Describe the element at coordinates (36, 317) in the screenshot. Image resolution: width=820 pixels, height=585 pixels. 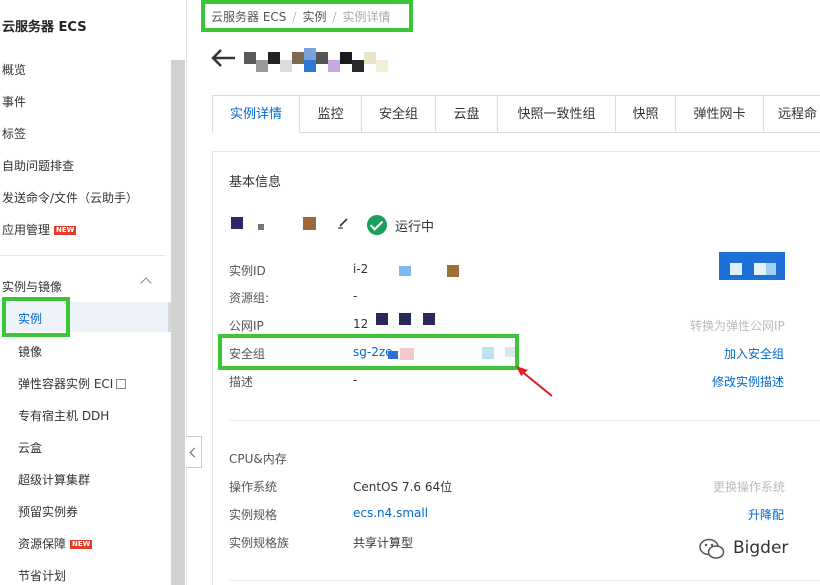
I see `highlight-box-instances` at that location.